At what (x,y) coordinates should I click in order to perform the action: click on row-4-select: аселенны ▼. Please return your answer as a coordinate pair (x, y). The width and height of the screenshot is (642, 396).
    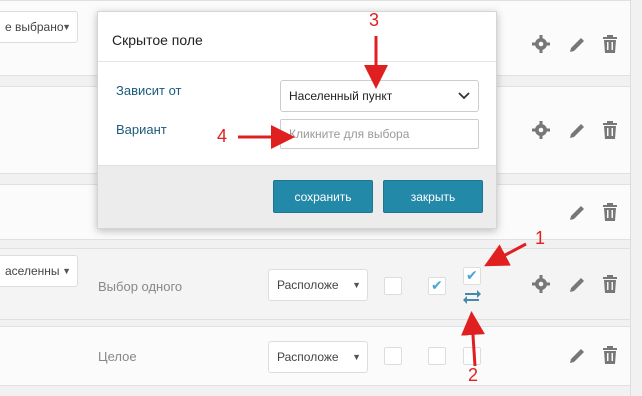
    Looking at the image, I should click on (39, 271).